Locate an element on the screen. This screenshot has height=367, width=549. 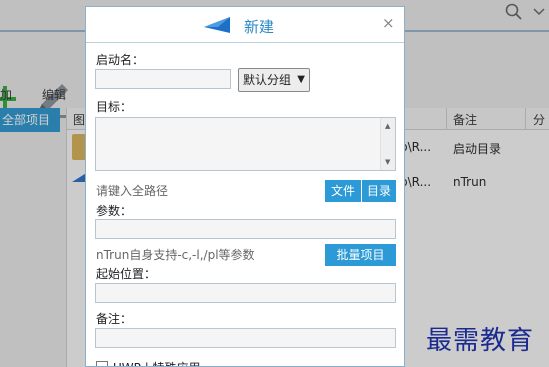
dialog-title: 新建 is located at coordinates (259, 27).